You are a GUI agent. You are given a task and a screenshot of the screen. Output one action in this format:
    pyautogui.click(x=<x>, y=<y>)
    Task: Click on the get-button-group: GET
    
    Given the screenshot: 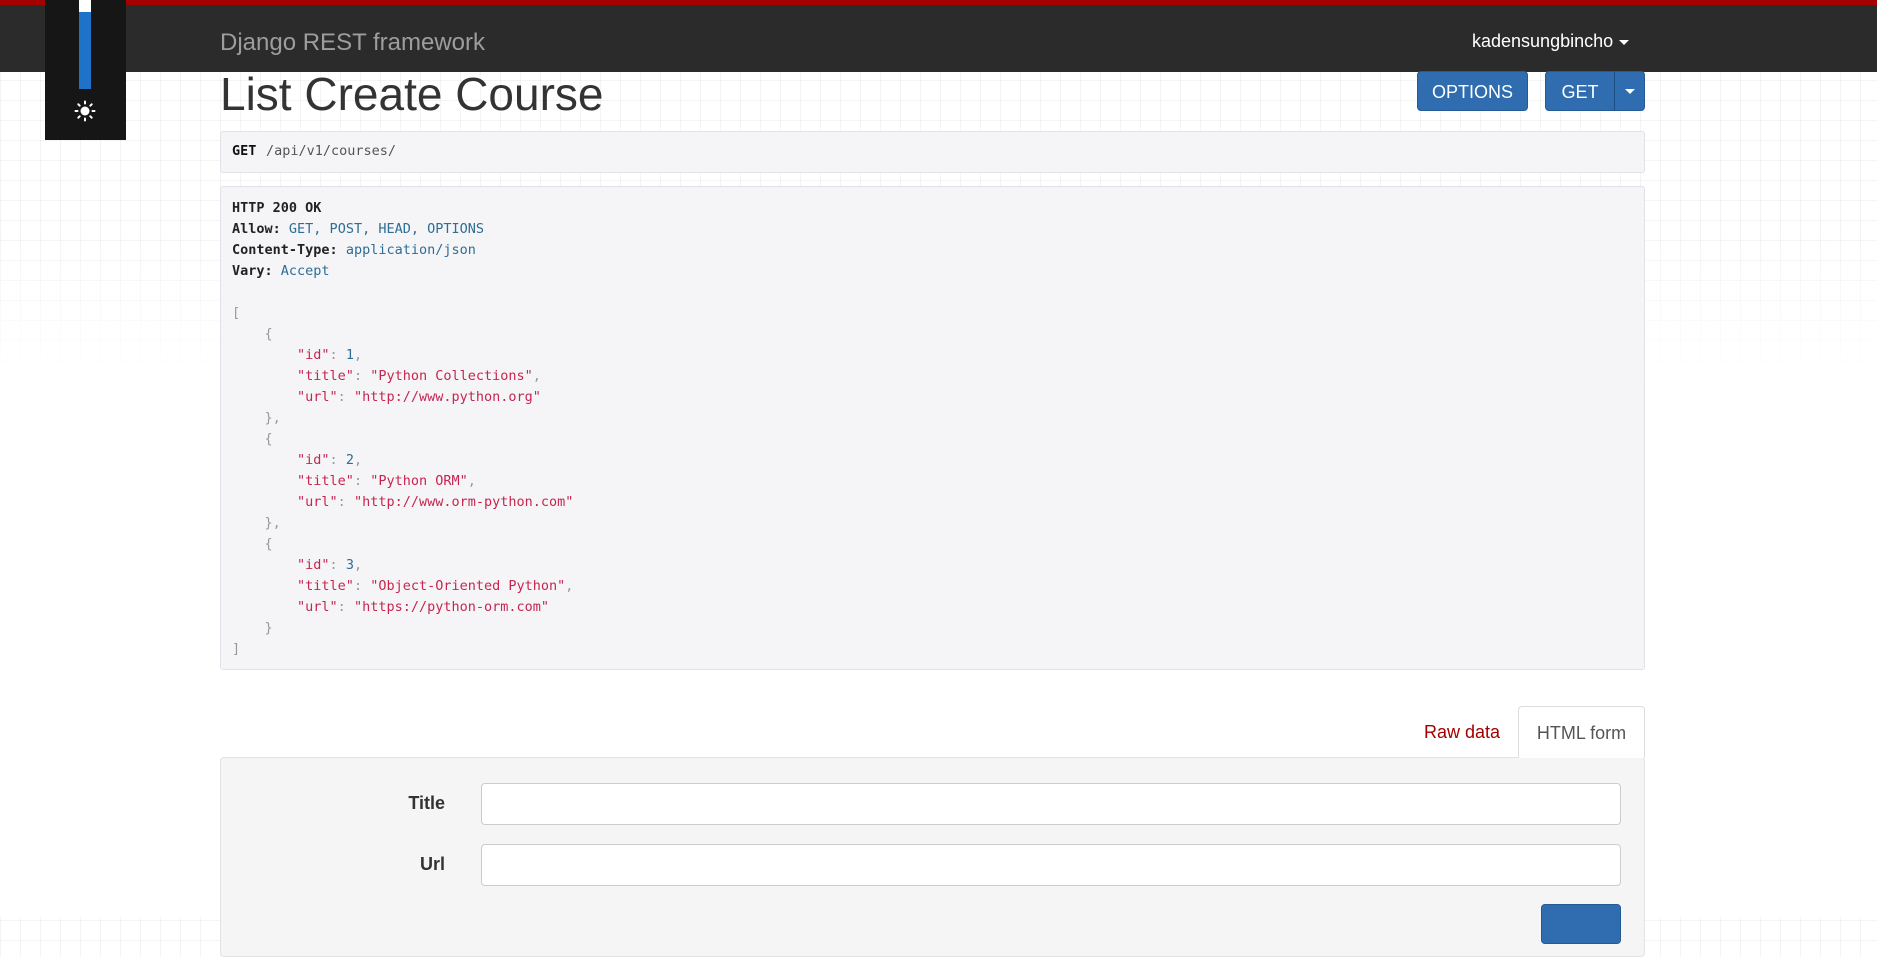 What is the action you would take?
    pyautogui.click(x=1595, y=91)
    